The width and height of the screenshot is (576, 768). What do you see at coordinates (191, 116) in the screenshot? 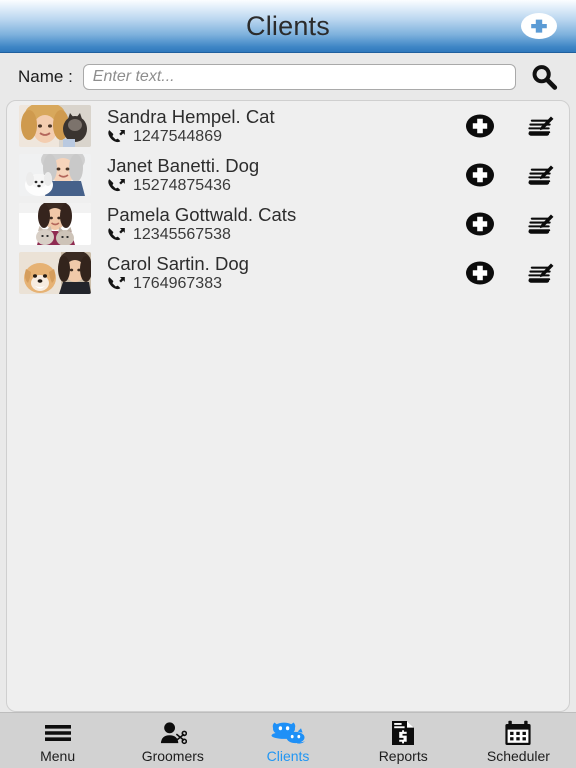
I see `client-name: Sandra Hempel. Cat` at bounding box center [191, 116].